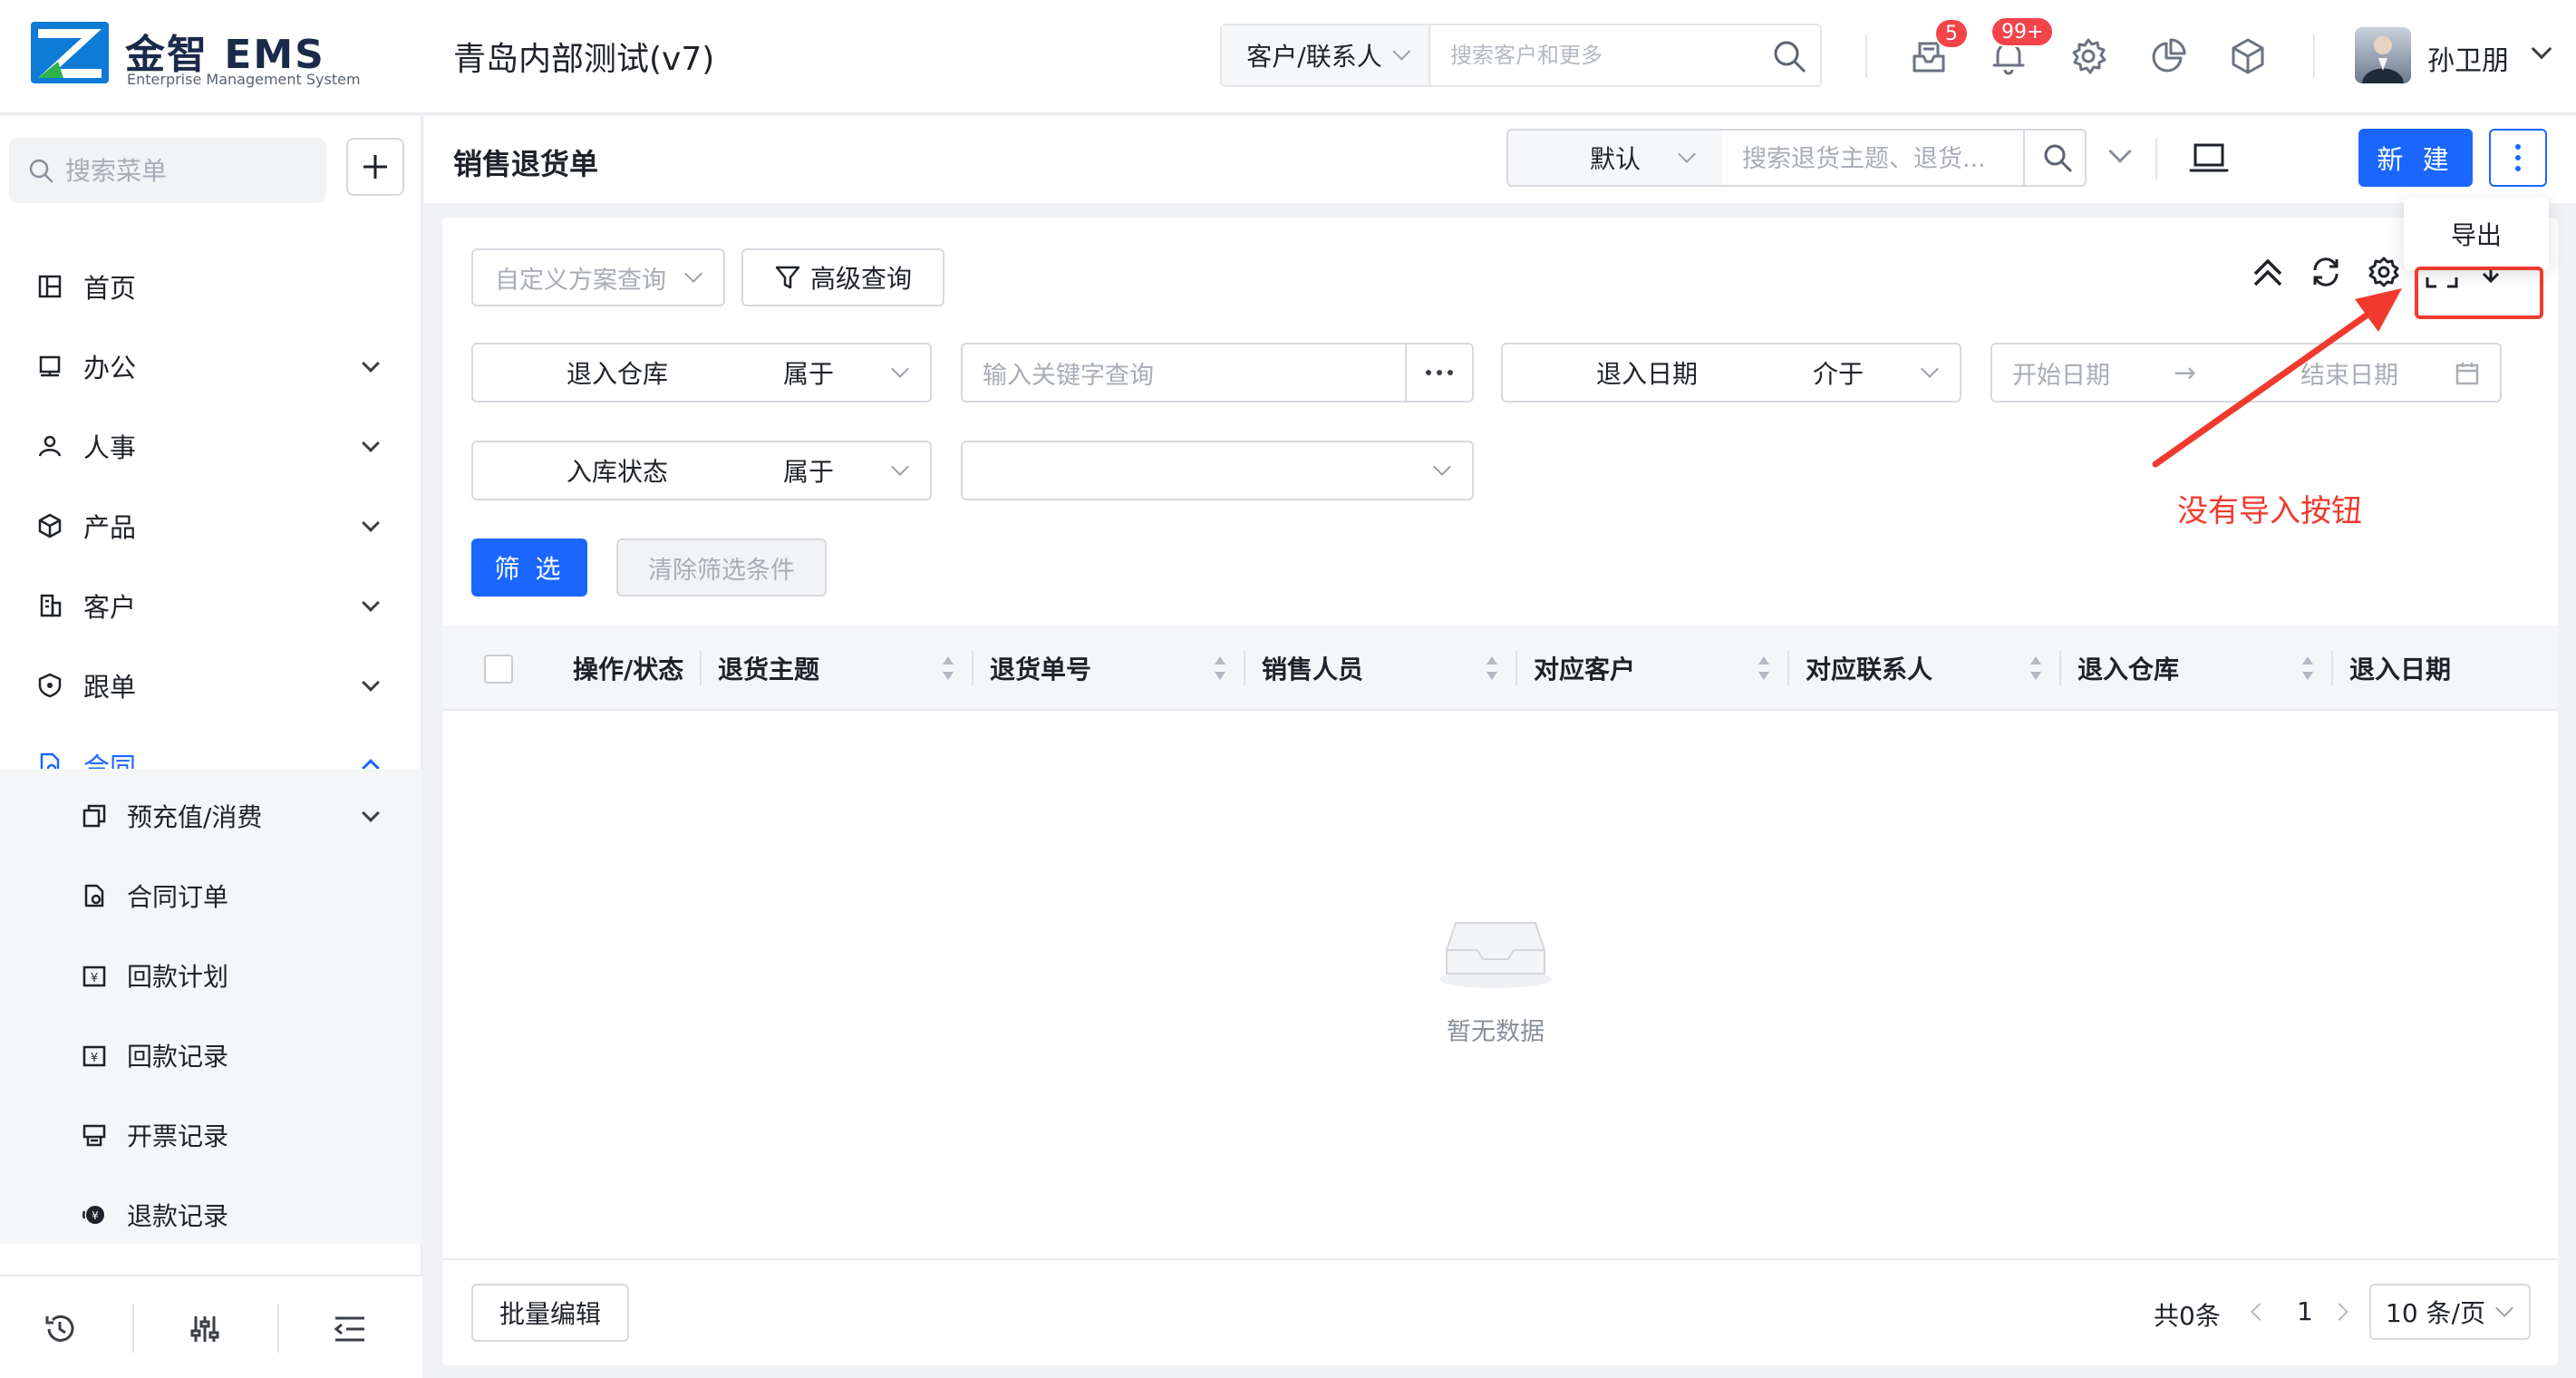 The image size is (2576, 1378). Describe the element at coordinates (50, 685) in the screenshot. I see `followup-icon` at that location.